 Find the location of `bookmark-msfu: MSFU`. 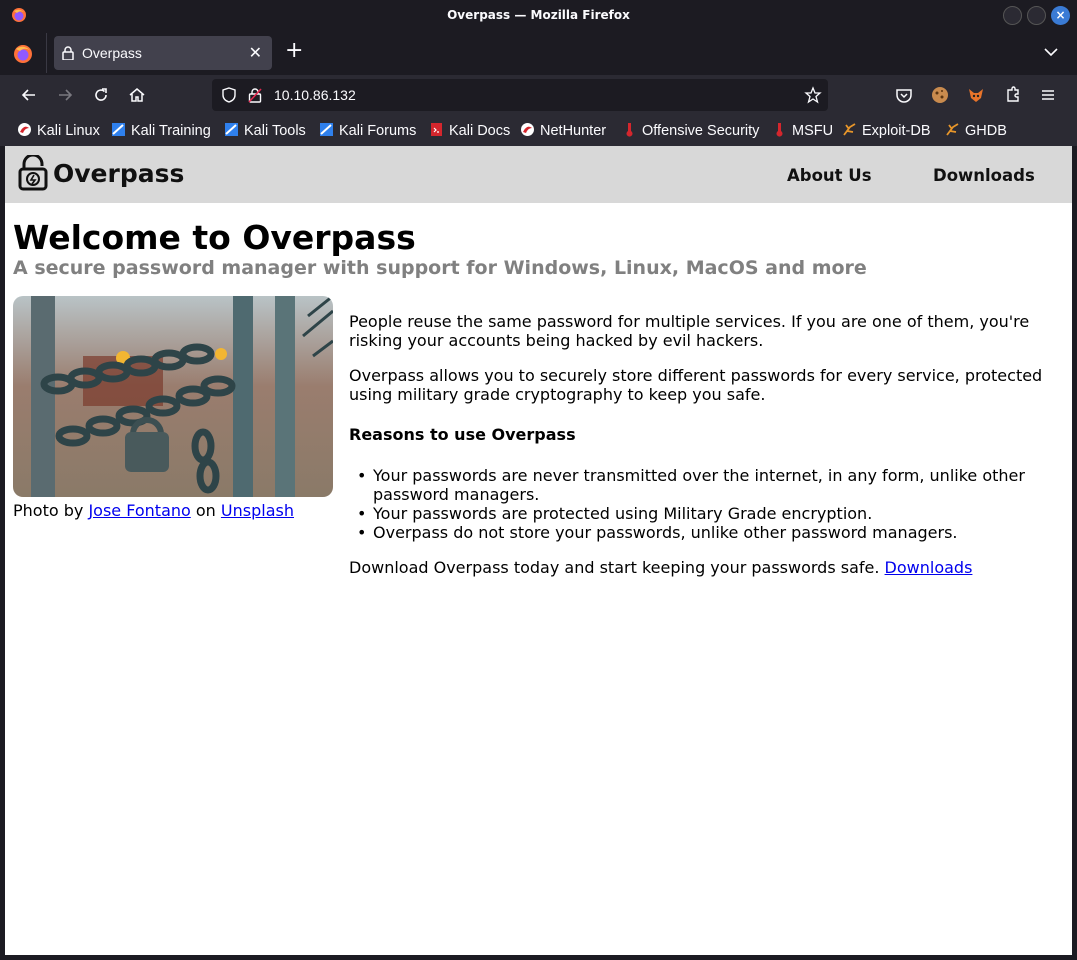

bookmark-msfu: MSFU is located at coordinates (802, 131).